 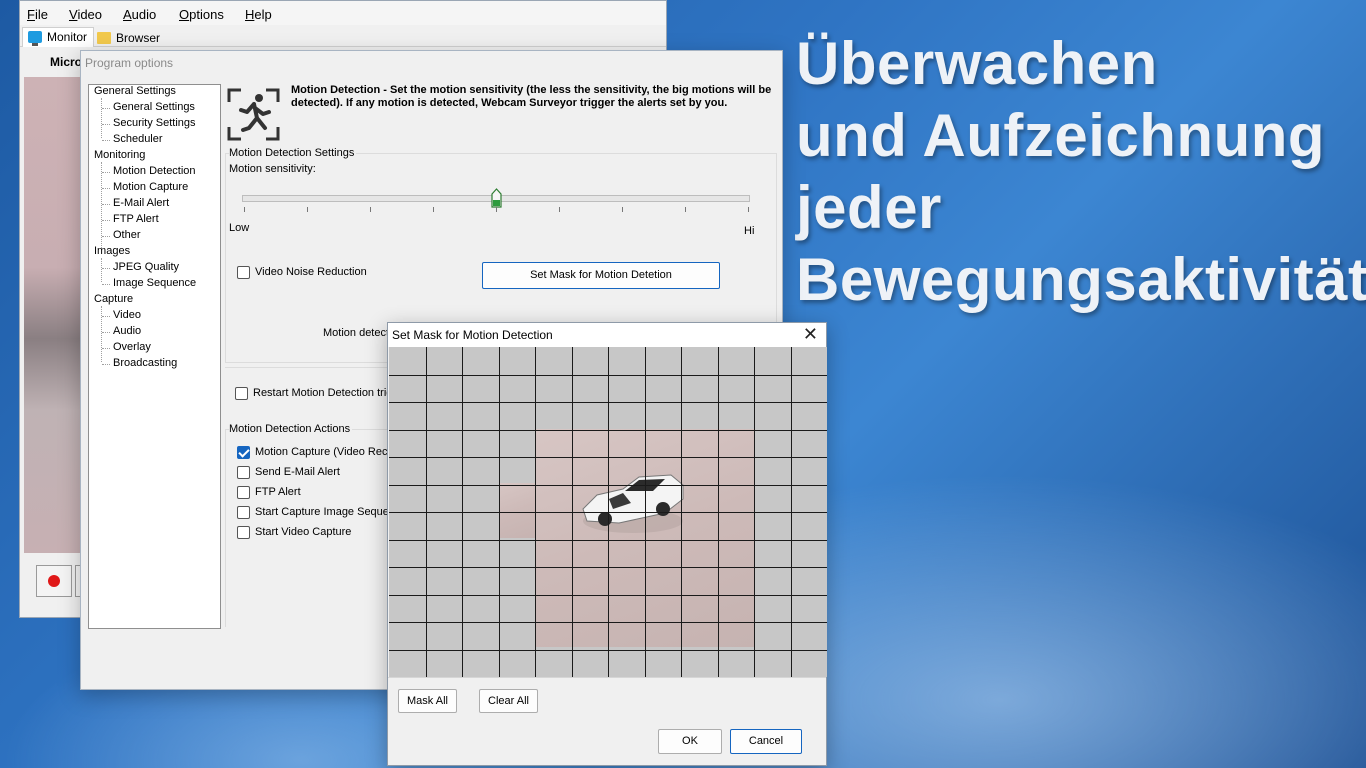 I want to click on menu-bar: File Video Audio Options Help, so click(x=343, y=13).